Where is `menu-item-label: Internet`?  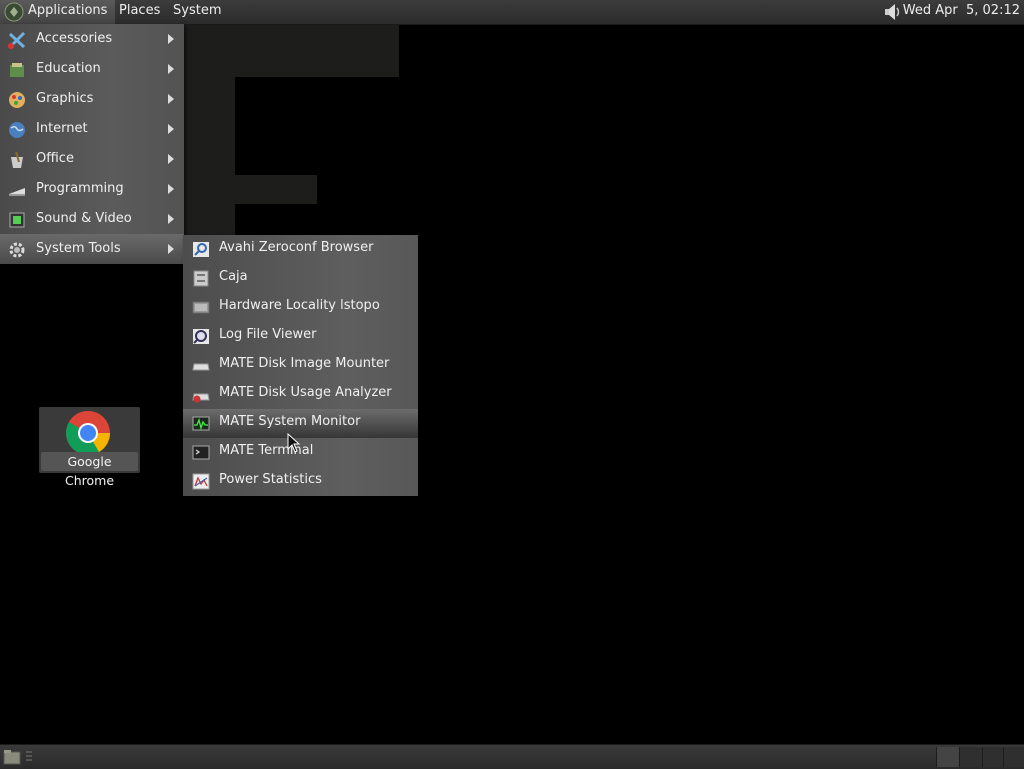 menu-item-label: Internet is located at coordinates (62, 128).